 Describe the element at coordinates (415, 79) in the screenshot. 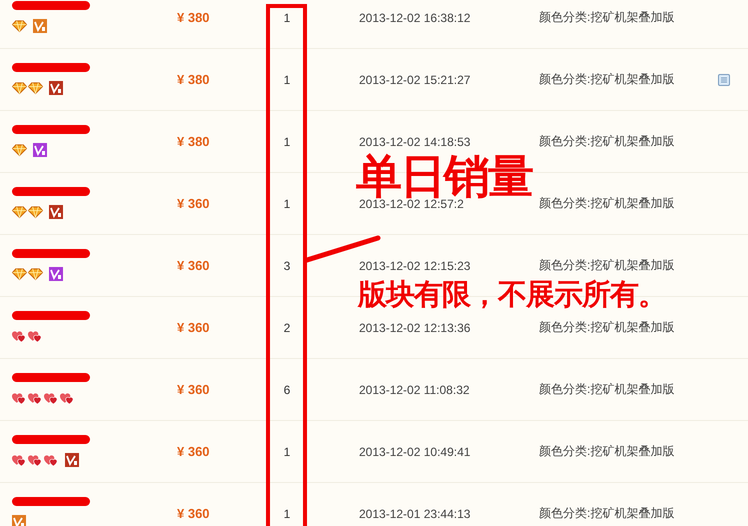

I see `purchase-time: 2013-12-02 15:21:27` at that location.